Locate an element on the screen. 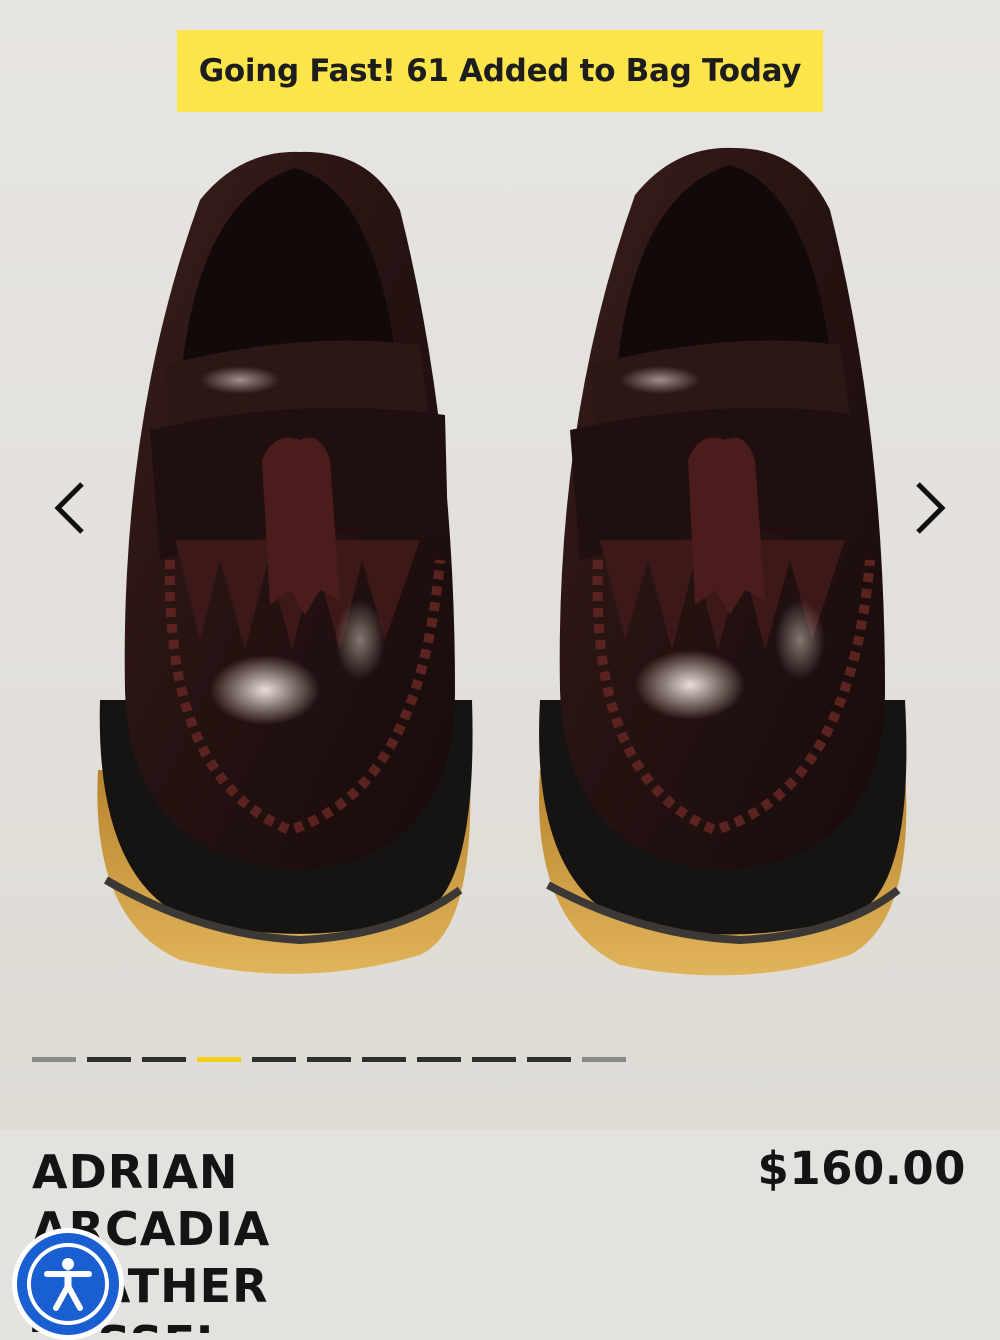 The height and width of the screenshot is (1340, 1000). slide-indicator is located at coordinates (329, 1059).